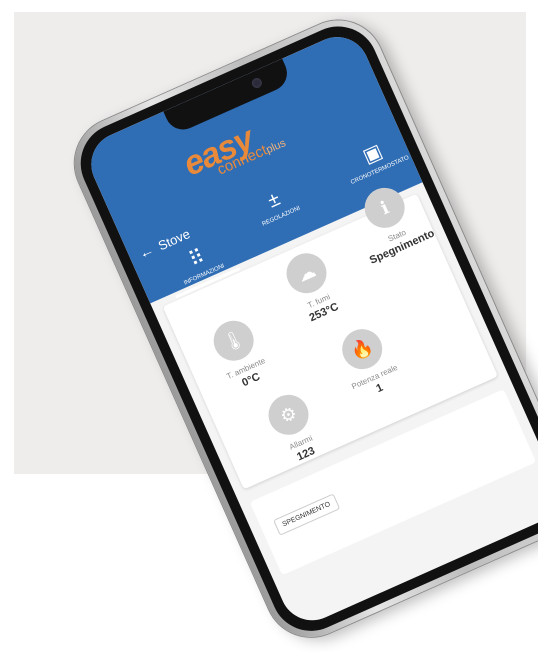 The image size is (538, 652). I want to click on alarm-gear-icon: ⚙, so click(288, 415).